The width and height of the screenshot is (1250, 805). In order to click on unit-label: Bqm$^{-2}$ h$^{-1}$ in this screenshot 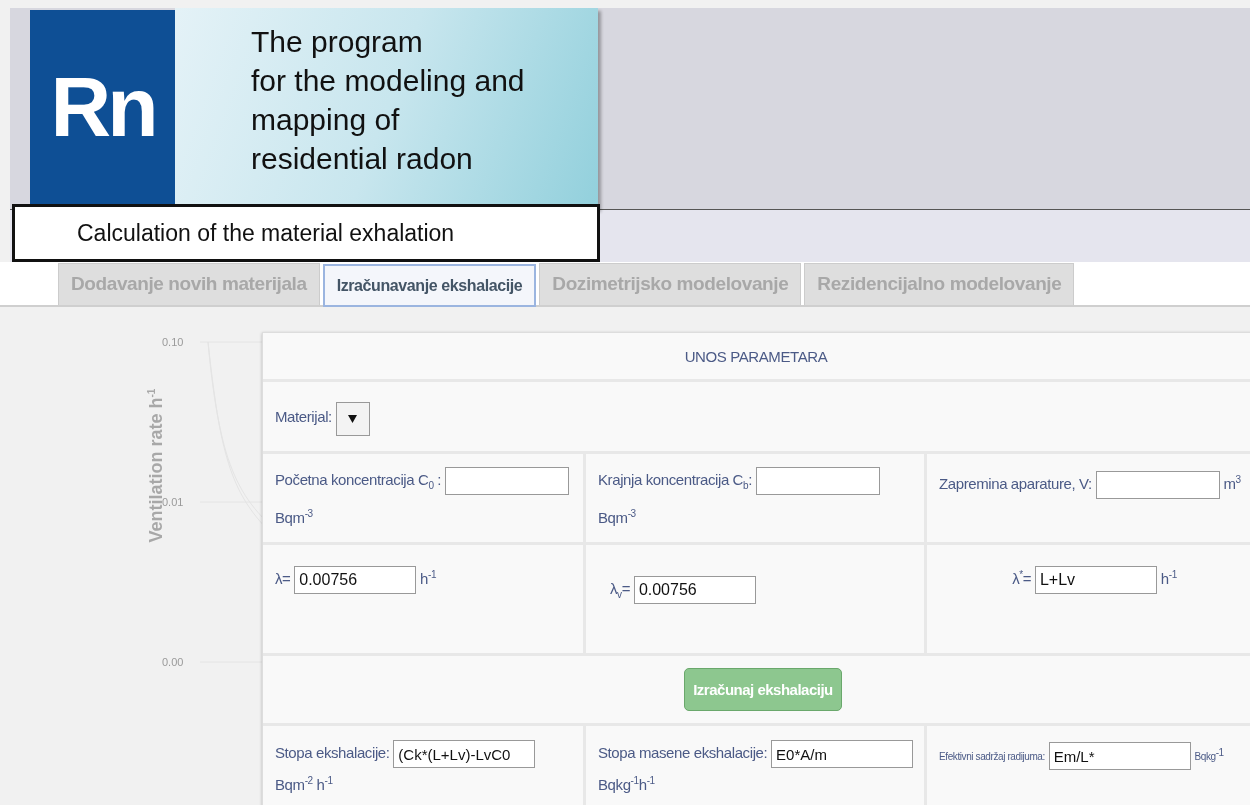, I will do `click(304, 785)`.